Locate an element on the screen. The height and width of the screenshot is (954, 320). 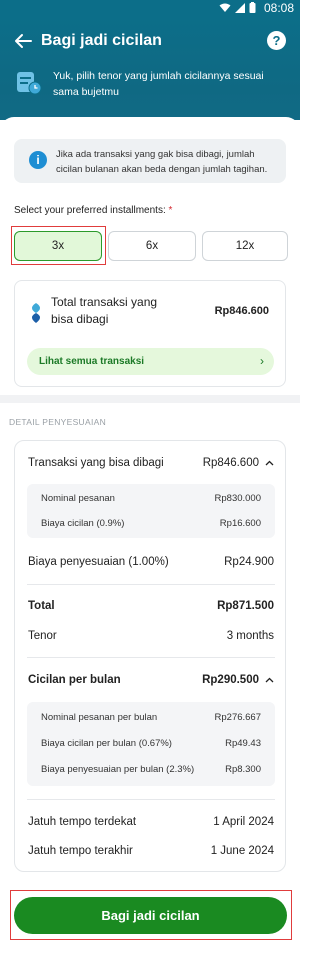
section-divider is located at coordinates (150, 399).